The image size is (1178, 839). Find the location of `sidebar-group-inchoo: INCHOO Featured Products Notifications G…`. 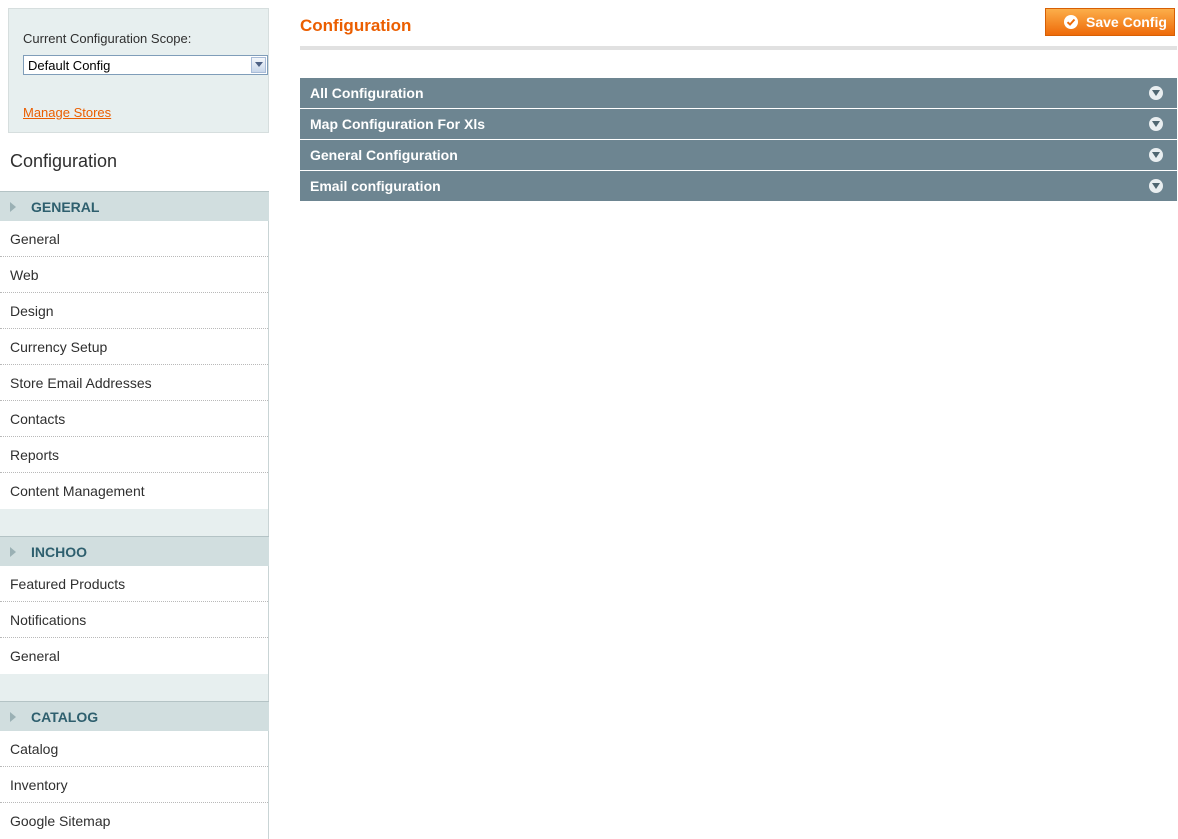

sidebar-group-inchoo: INCHOO Featured Products Notifications G… is located at coordinates (134, 623).